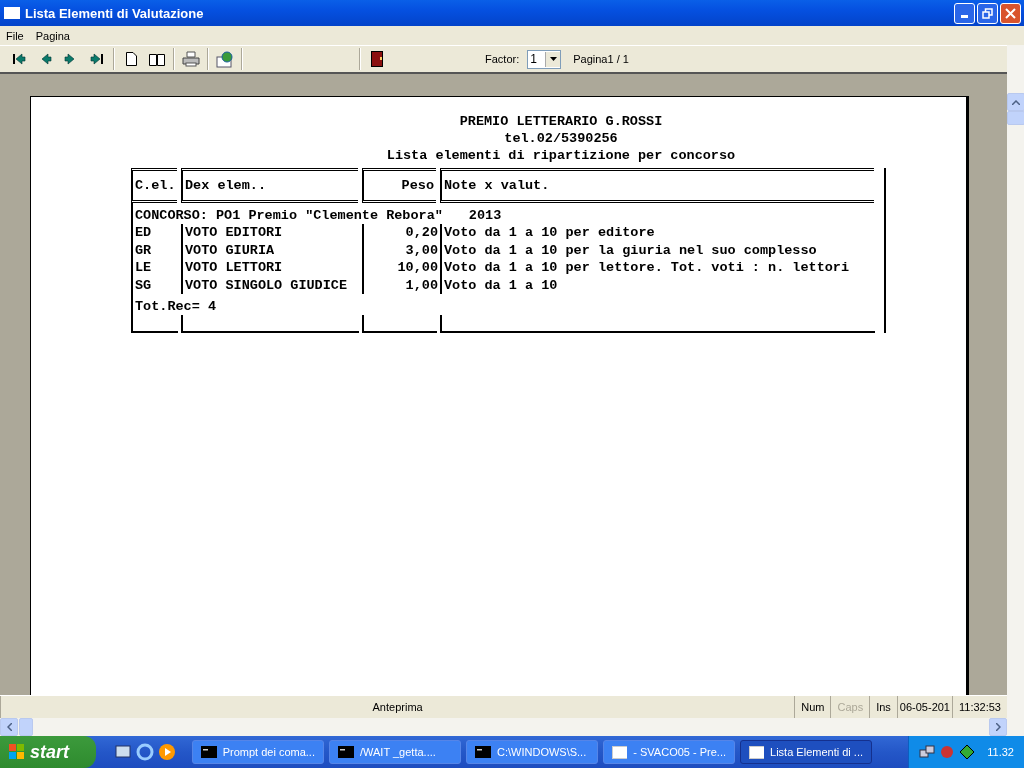  I want to click on table-cell: Voto da 1 a 10 per editore, so click(659, 233).